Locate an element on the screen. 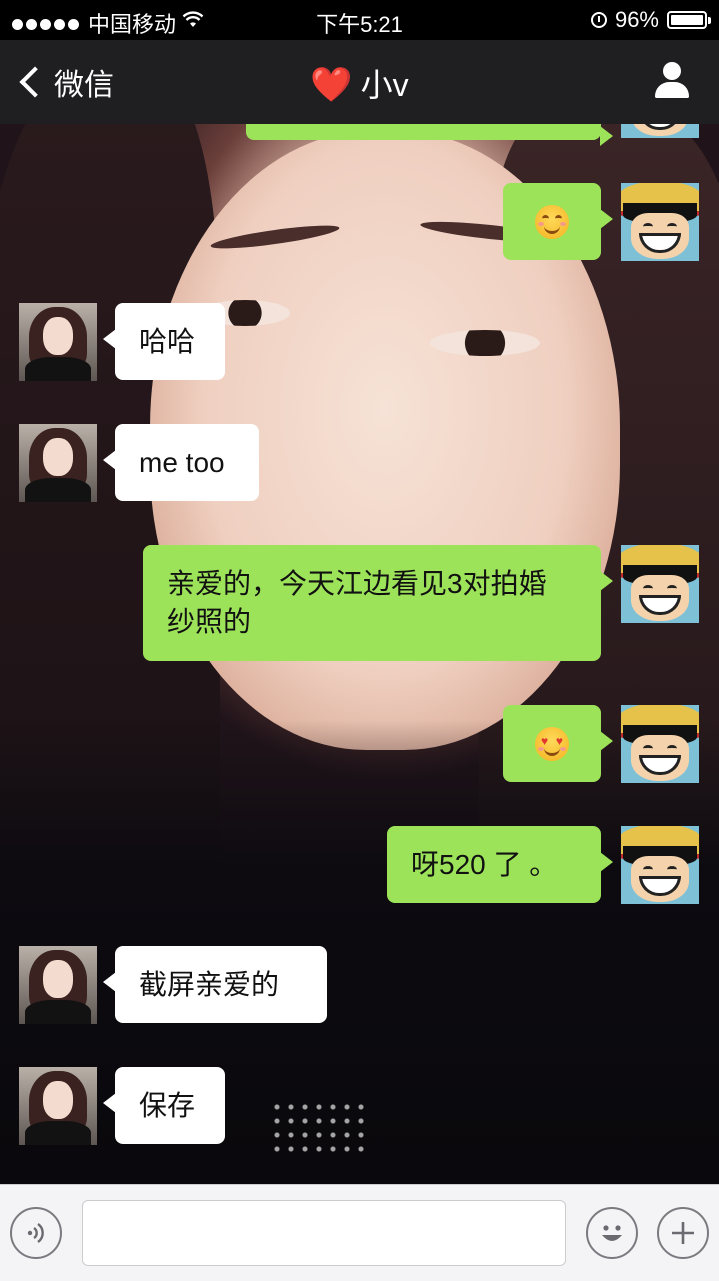 Image resolution: width=719 pixels, height=1281 pixels. message-text: 截屏亲爱的 is located at coordinates (209, 984).